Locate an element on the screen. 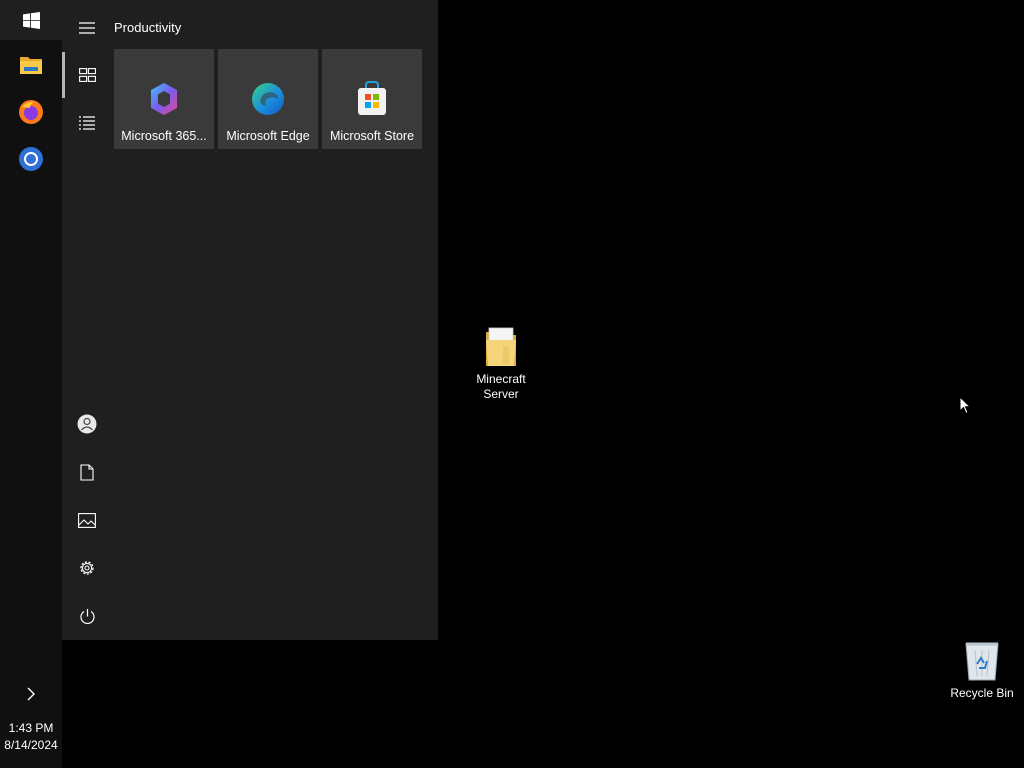  account-icon is located at coordinates (87, 424).